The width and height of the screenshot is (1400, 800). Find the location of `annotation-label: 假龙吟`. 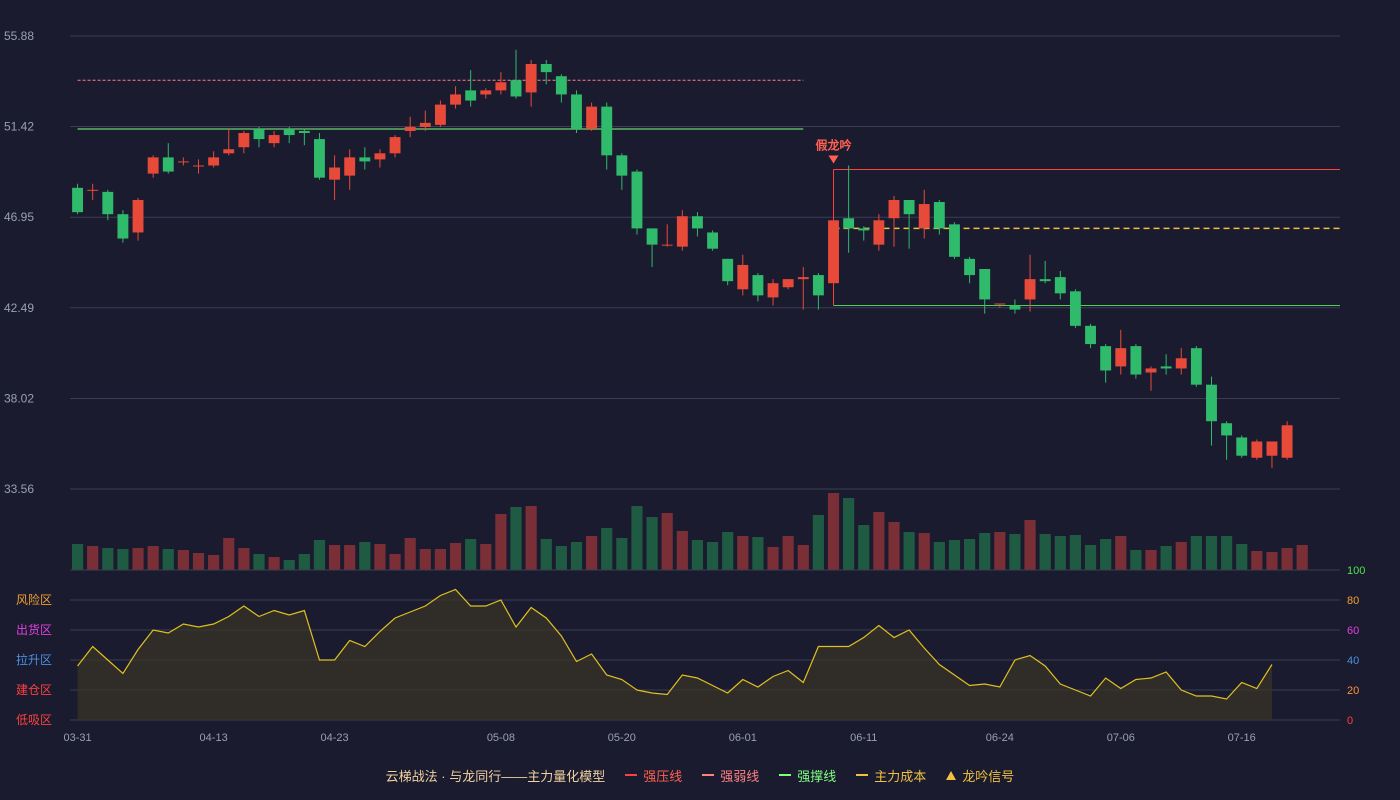

annotation-label: 假龙吟 is located at coordinates (834, 145).